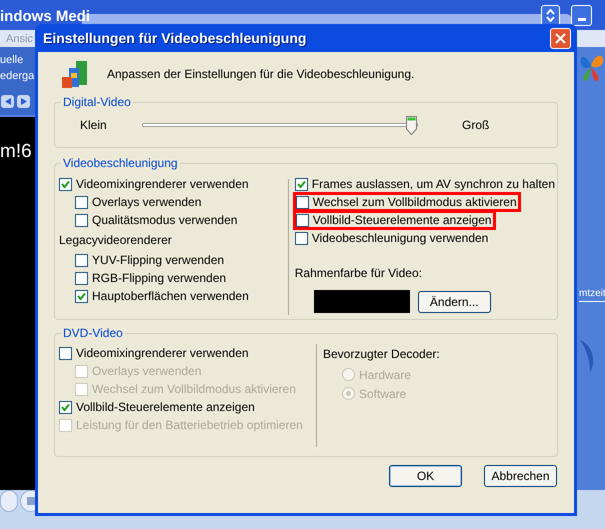  Describe the element at coordinates (382, 354) in the screenshot. I see `decoder-label: Bevorzugter Decoder:` at that location.